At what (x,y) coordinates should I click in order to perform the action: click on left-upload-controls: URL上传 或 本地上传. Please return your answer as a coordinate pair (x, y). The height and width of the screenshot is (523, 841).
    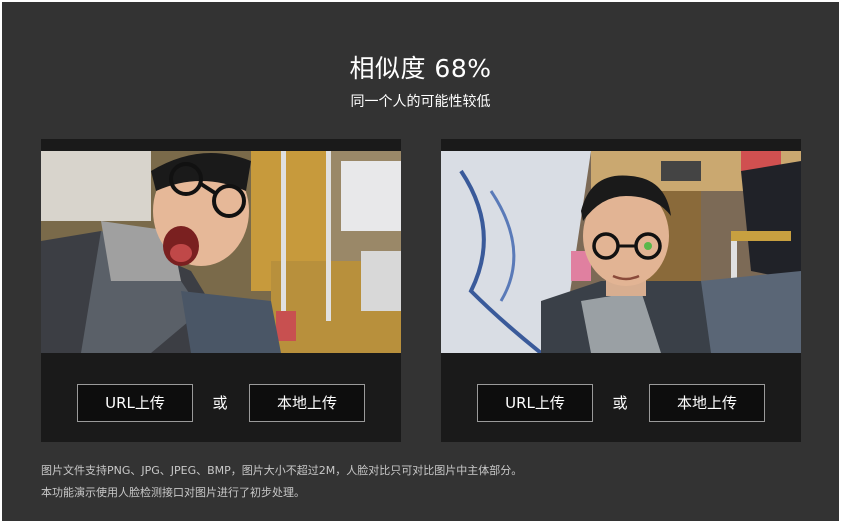
    Looking at the image, I should click on (221, 403).